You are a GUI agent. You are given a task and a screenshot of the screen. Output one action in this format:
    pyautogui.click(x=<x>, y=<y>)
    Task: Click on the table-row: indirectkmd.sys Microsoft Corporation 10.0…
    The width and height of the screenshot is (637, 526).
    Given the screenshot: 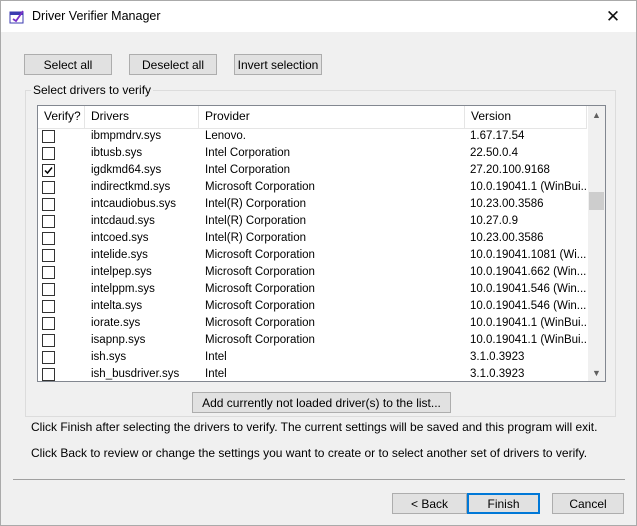 What is the action you would take?
    pyautogui.click(x=312, y=187)
    